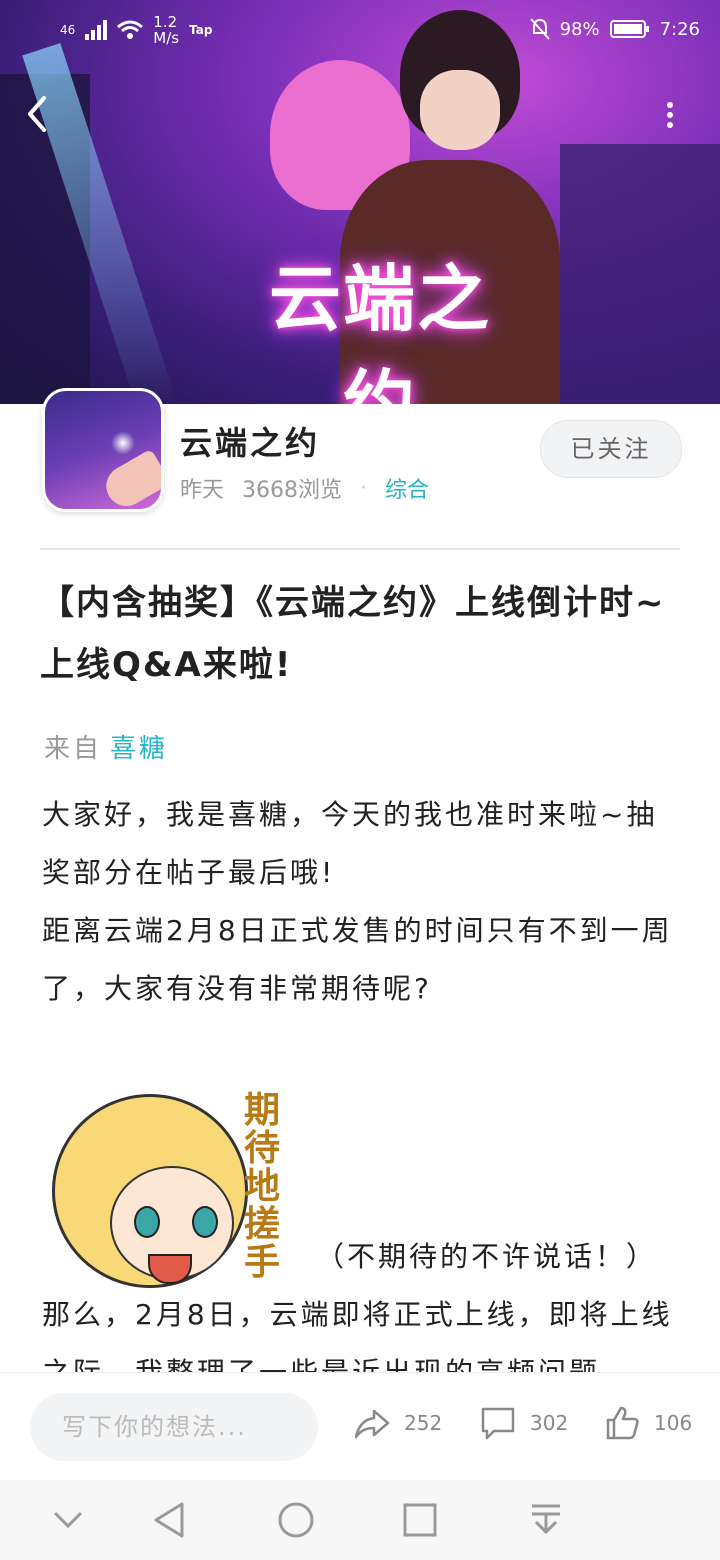  Describe the element at coordinates (250, 441) in the screenshot. I see `app-name: 云端之约` at that location.